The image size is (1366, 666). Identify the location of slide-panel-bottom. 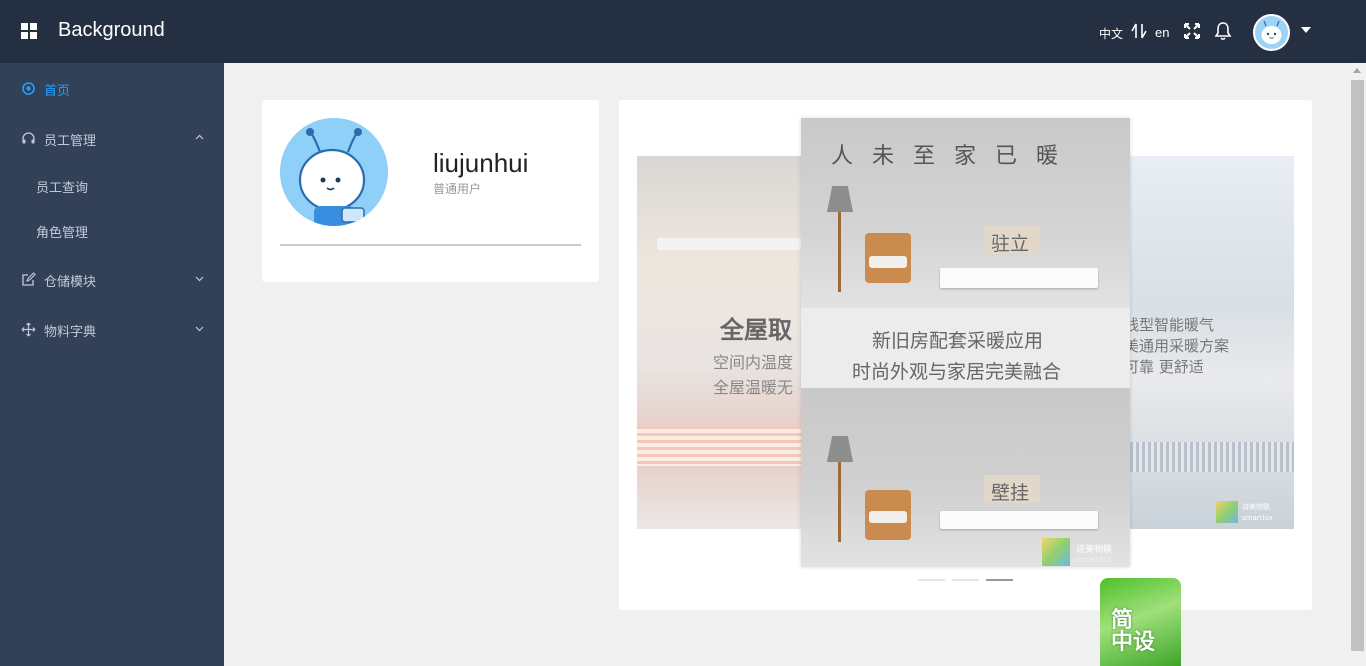
(965, 477).